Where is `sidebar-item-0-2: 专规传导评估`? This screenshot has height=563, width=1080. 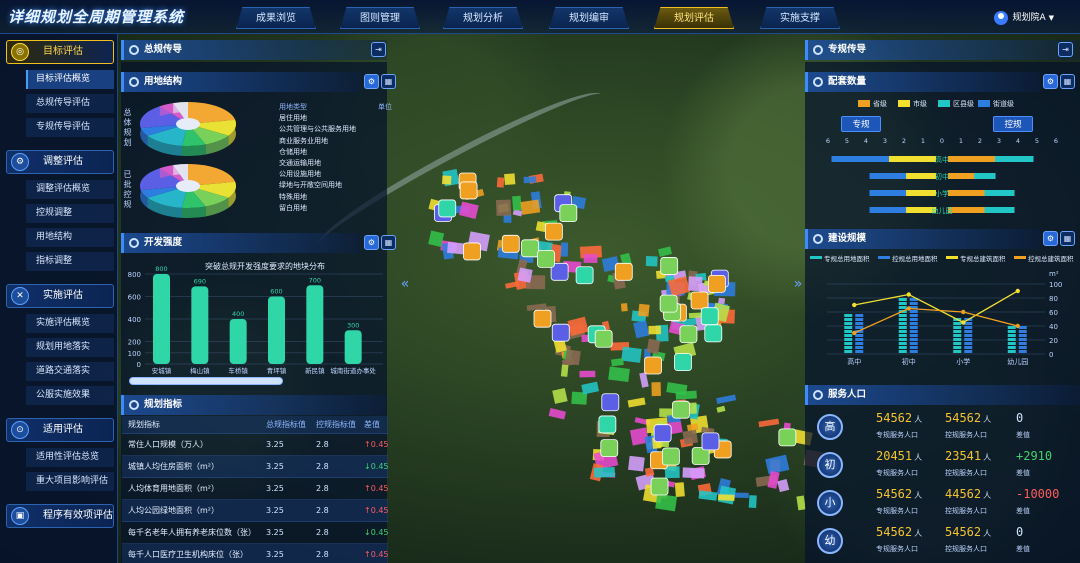 sidebar-item-0-2: 专规传导评估 is located at coordinates (70, 127).